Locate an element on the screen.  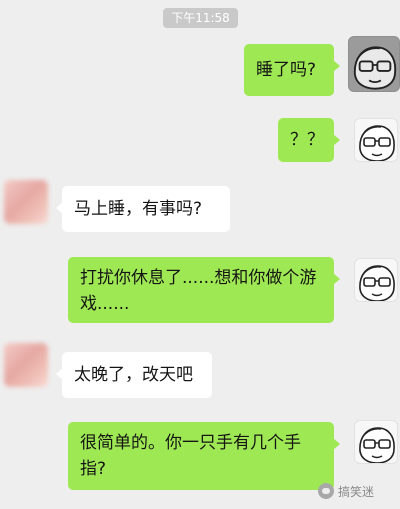
message-text: ？？ is located at coordinates (307, 140).